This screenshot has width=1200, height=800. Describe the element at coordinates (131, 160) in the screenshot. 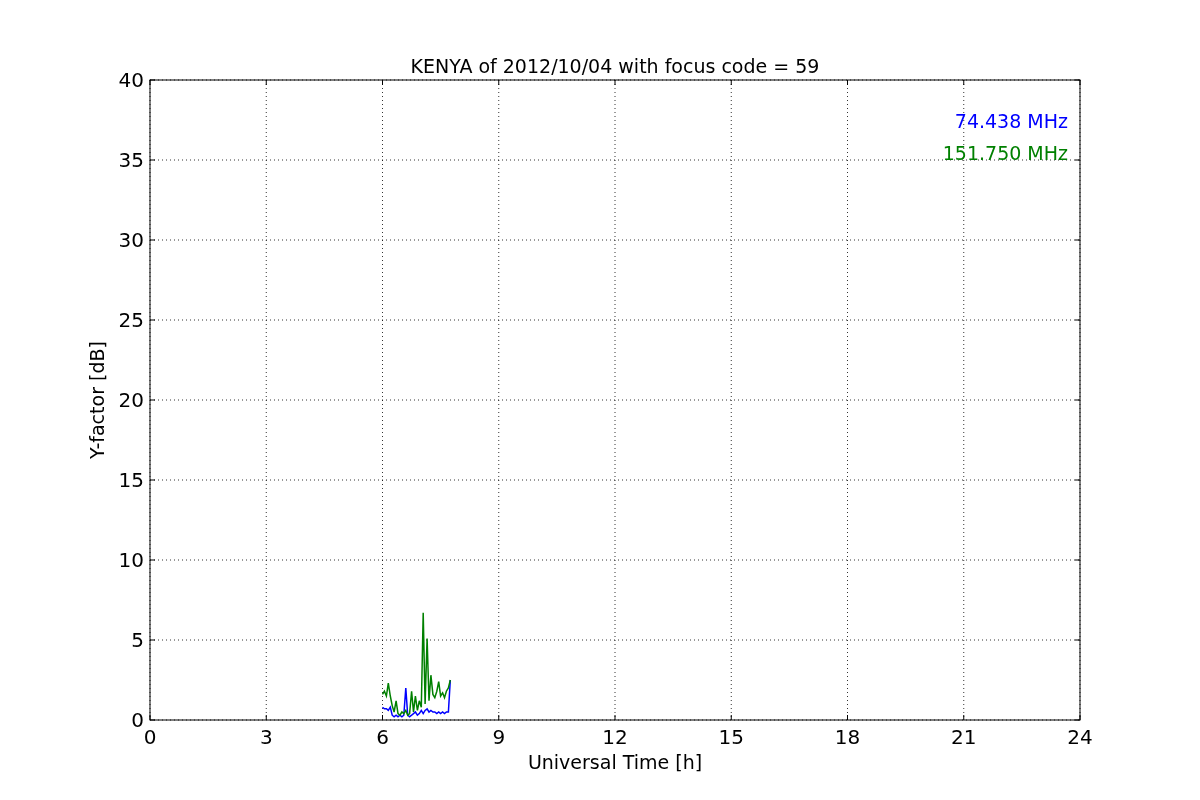

I see `y-tick-label: 35` at that location.